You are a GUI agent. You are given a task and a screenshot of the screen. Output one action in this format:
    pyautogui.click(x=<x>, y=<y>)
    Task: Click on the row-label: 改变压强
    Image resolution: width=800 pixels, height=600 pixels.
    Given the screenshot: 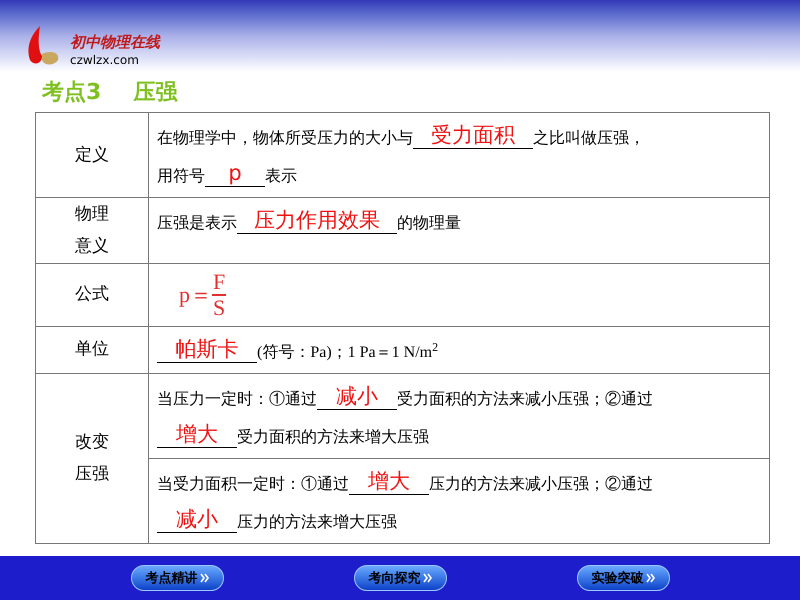 What is the action you would take?
    pyautogui.click(x=92, y=458)
    